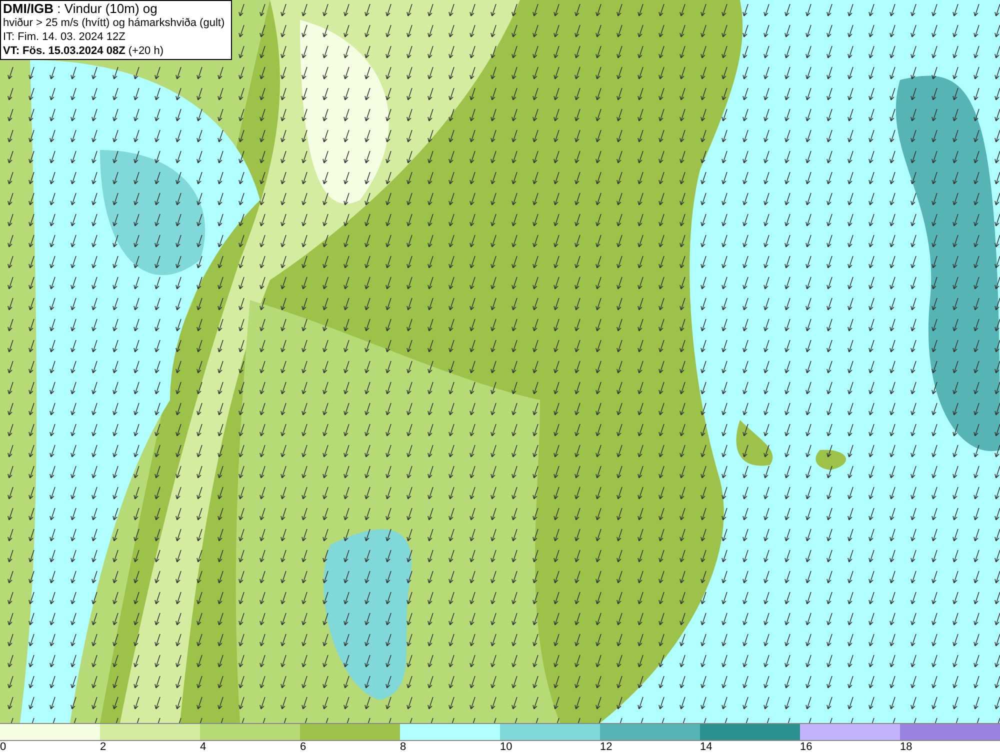 The image size is (1000, 753). I want to click on caption-line: DMI/IGB : Vindur (10m) og, so click(80, 9).